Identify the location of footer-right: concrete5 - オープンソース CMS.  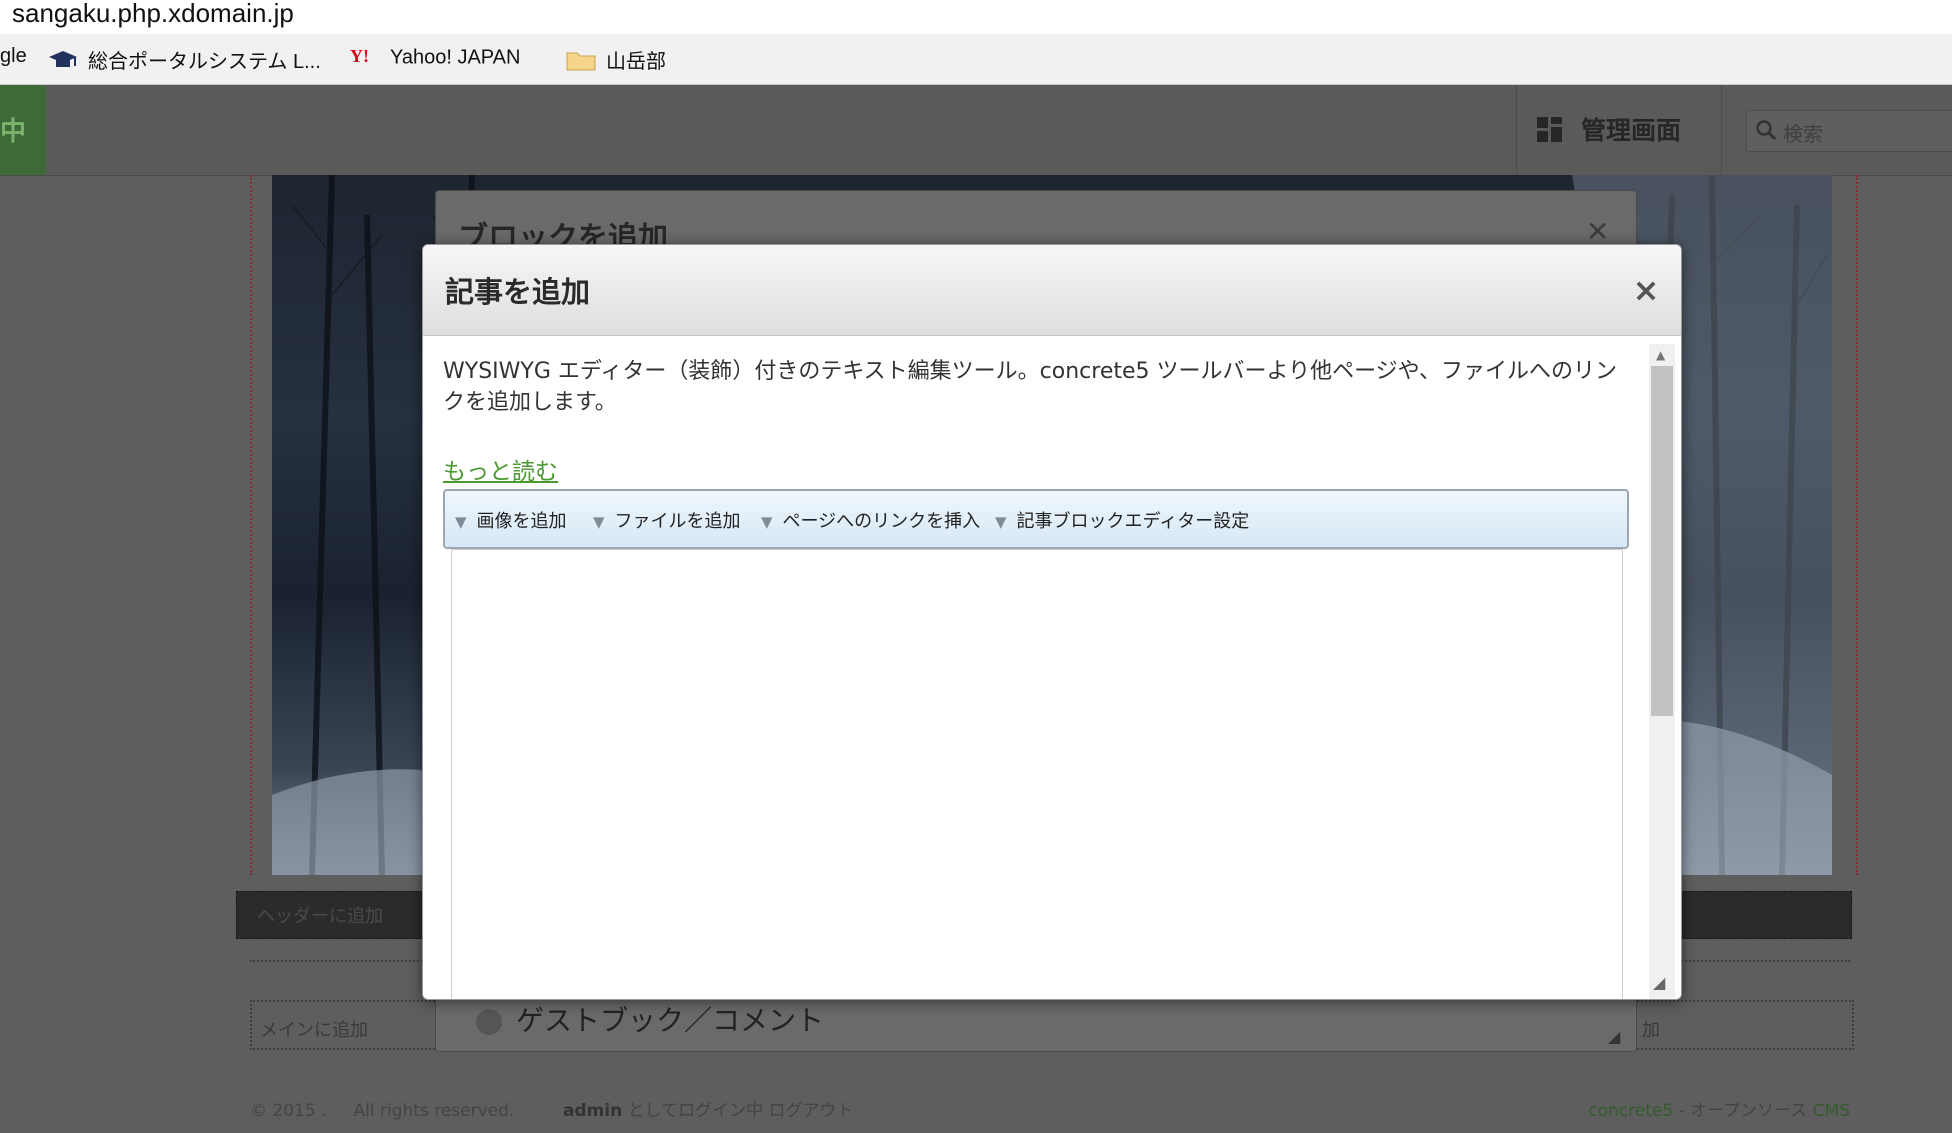
(1719, 1108).